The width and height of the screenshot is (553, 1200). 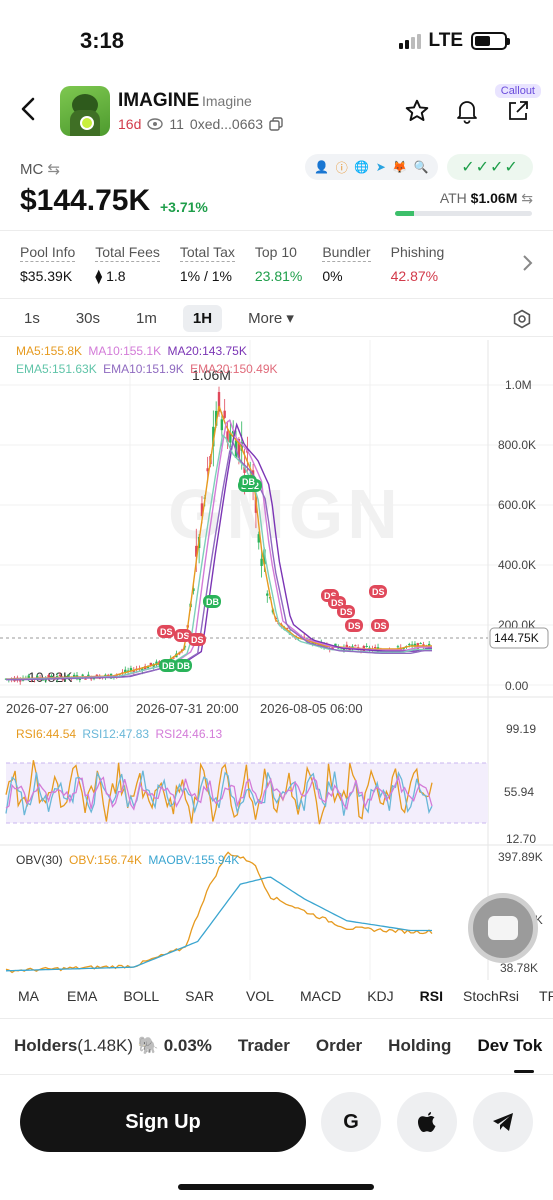 What do you see at coordinates (28, 996) in the screenshot?
I see `ind-ma: MA` at bounding box center [28, 996].